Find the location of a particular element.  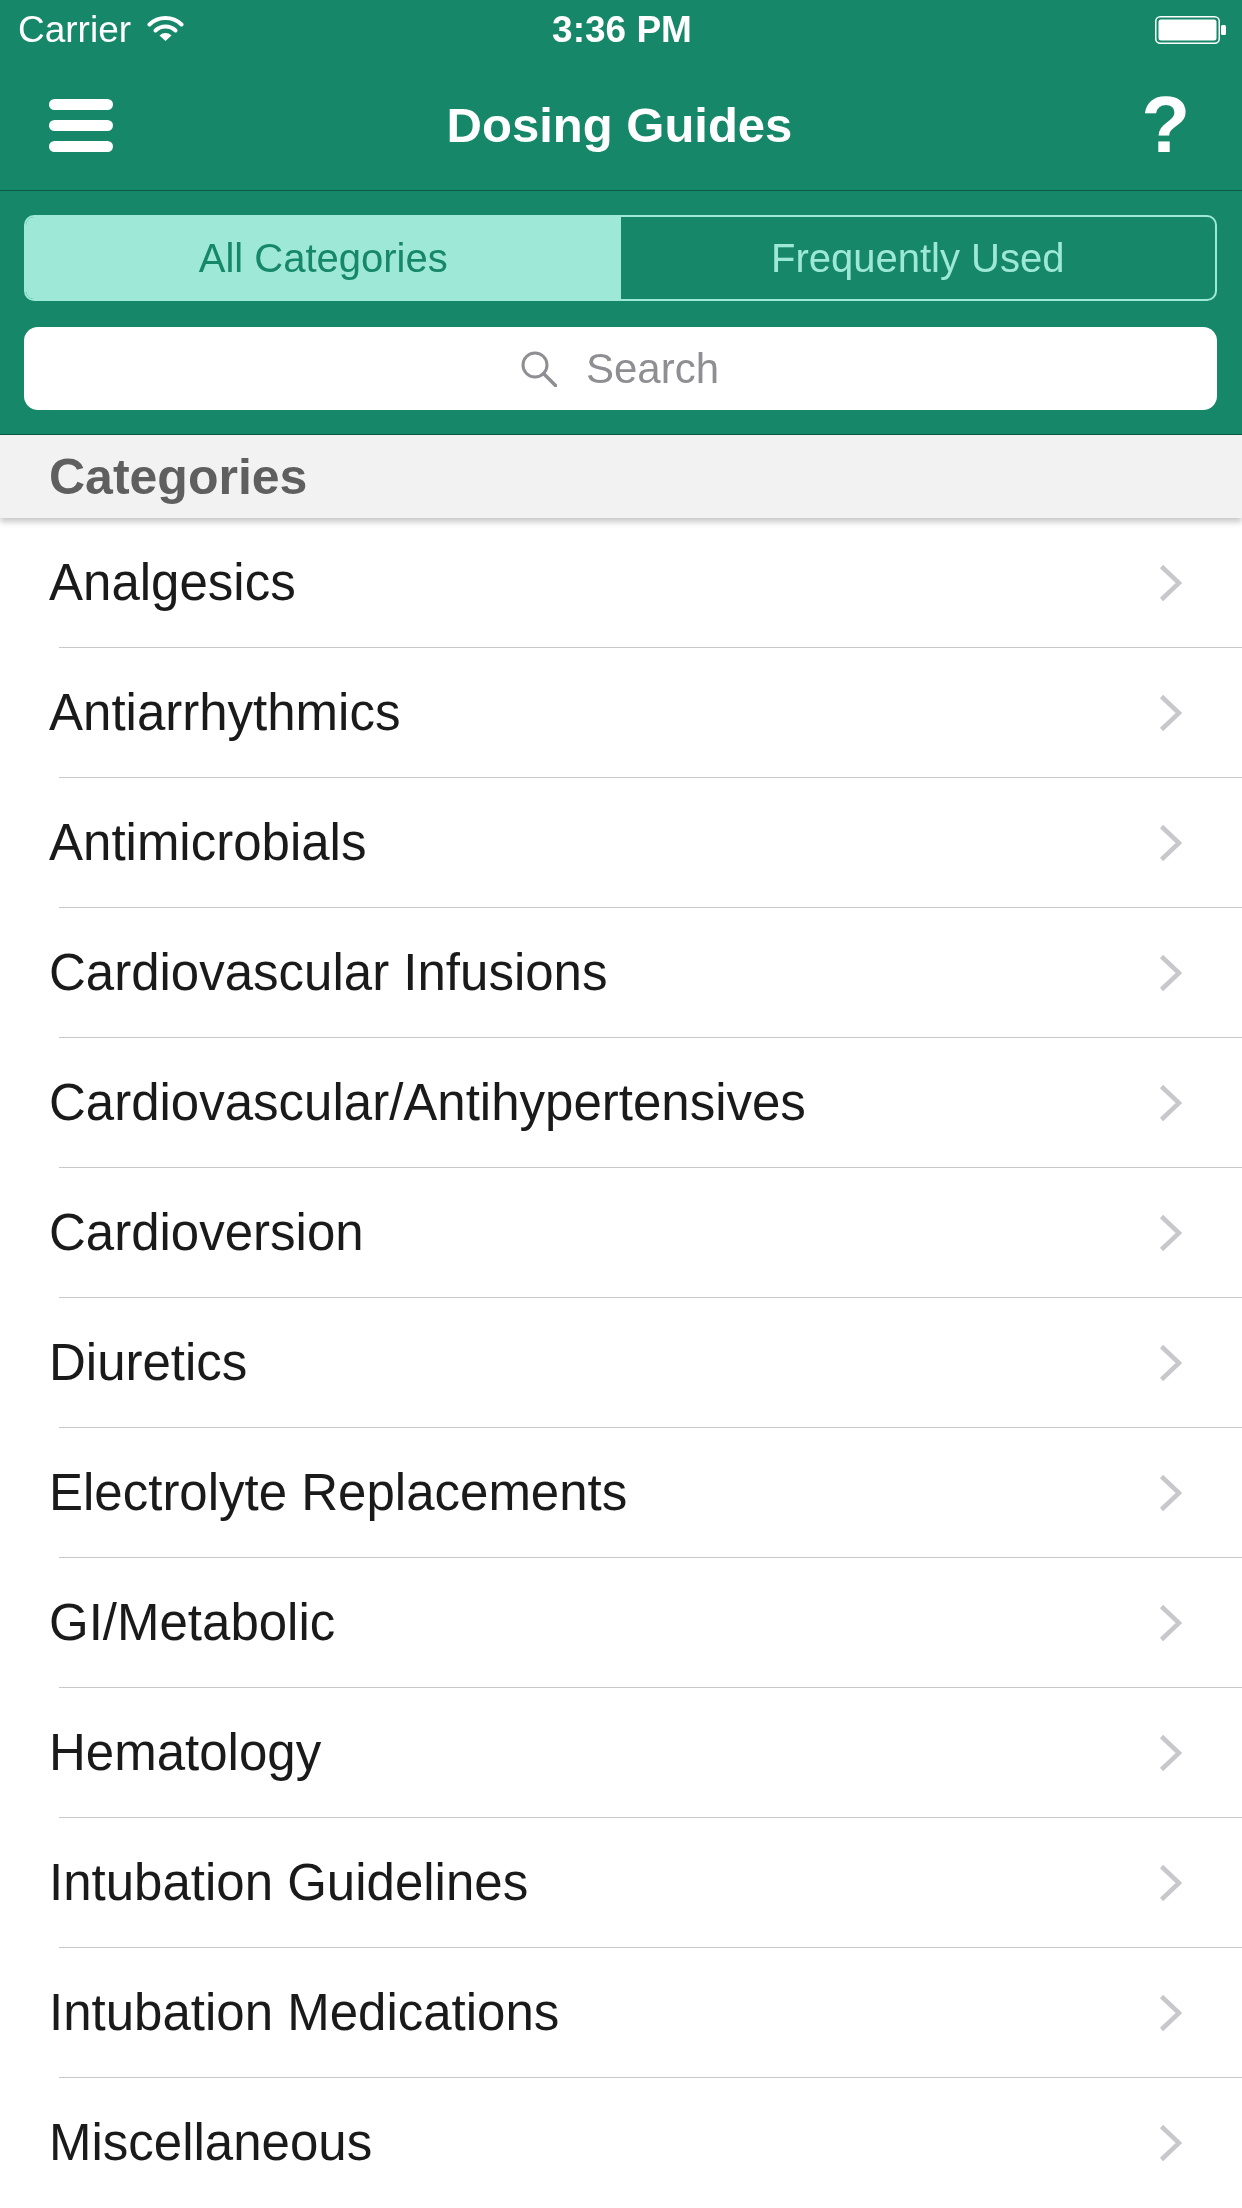

clock-time: 3:36 PM is located at coordinates (622, 30).